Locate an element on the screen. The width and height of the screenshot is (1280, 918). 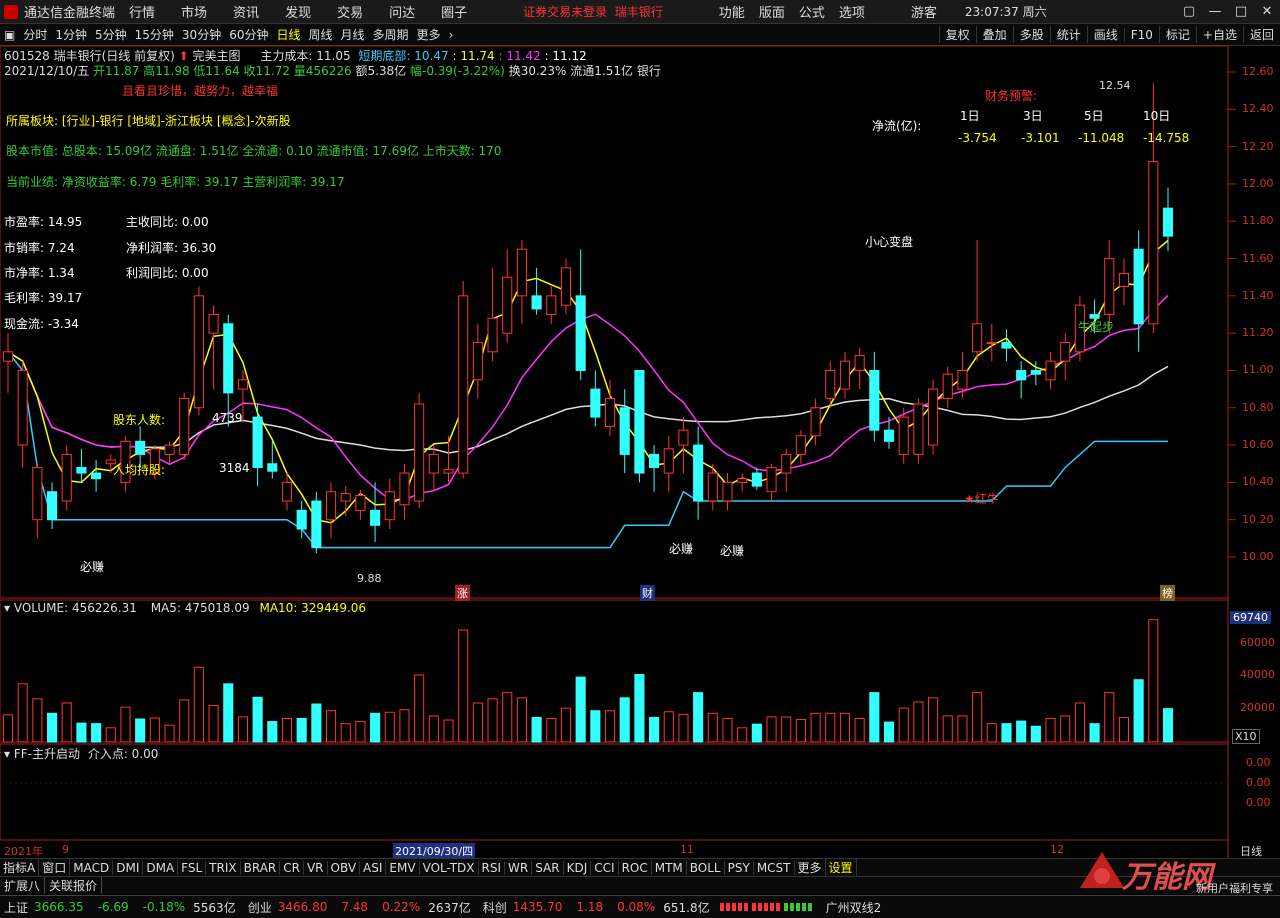
indicator-1: 窗口 is located at coordinates (55, 867).